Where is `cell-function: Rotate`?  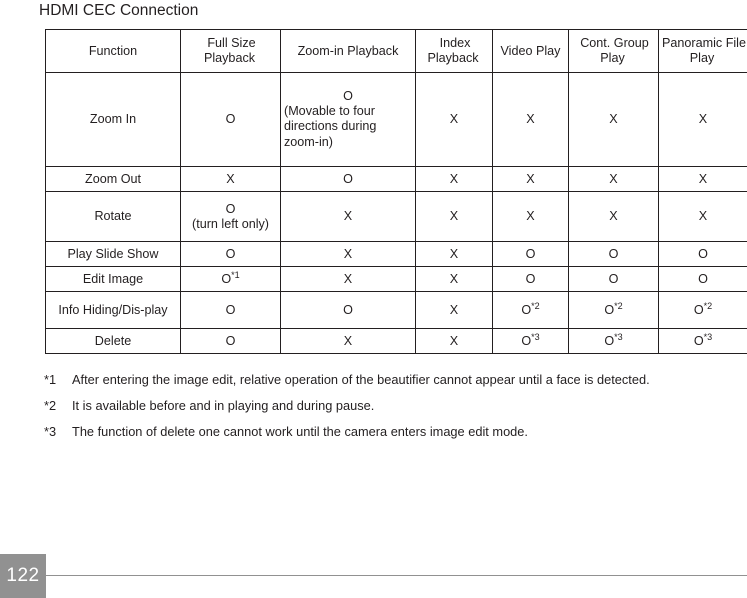 cell-function: Rotate is located at coordinates (113, 216).